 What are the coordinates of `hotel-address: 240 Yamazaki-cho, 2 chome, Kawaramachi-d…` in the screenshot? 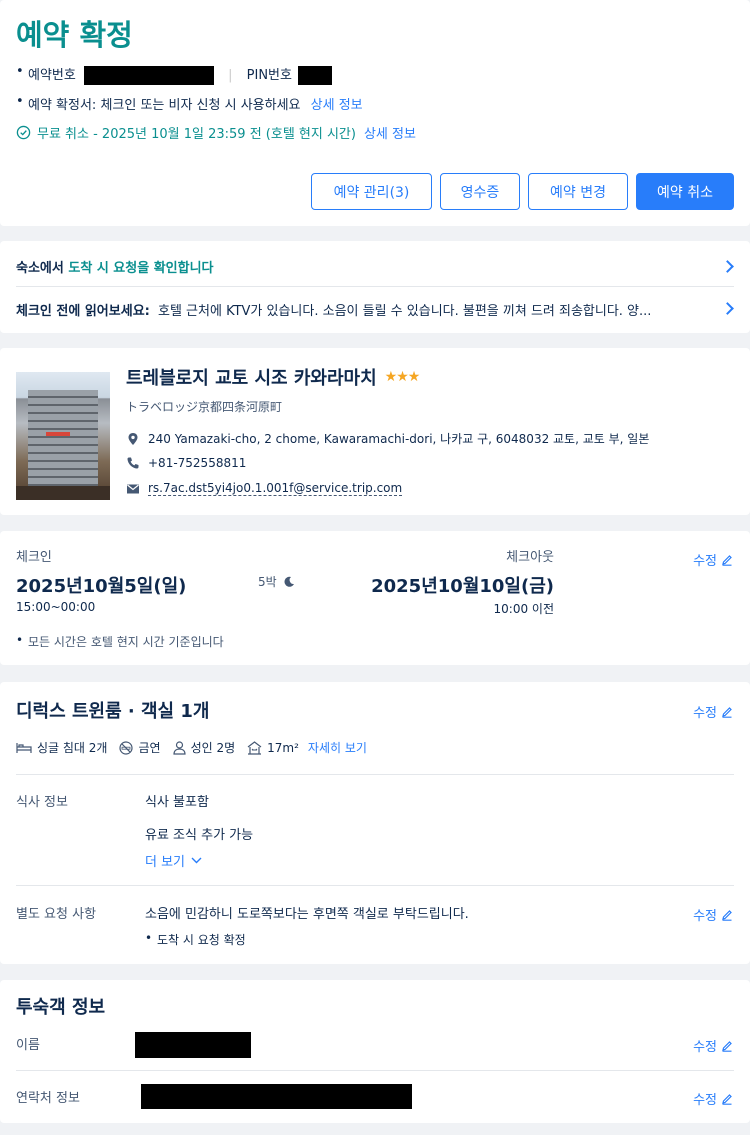 It's located at (399, 439).